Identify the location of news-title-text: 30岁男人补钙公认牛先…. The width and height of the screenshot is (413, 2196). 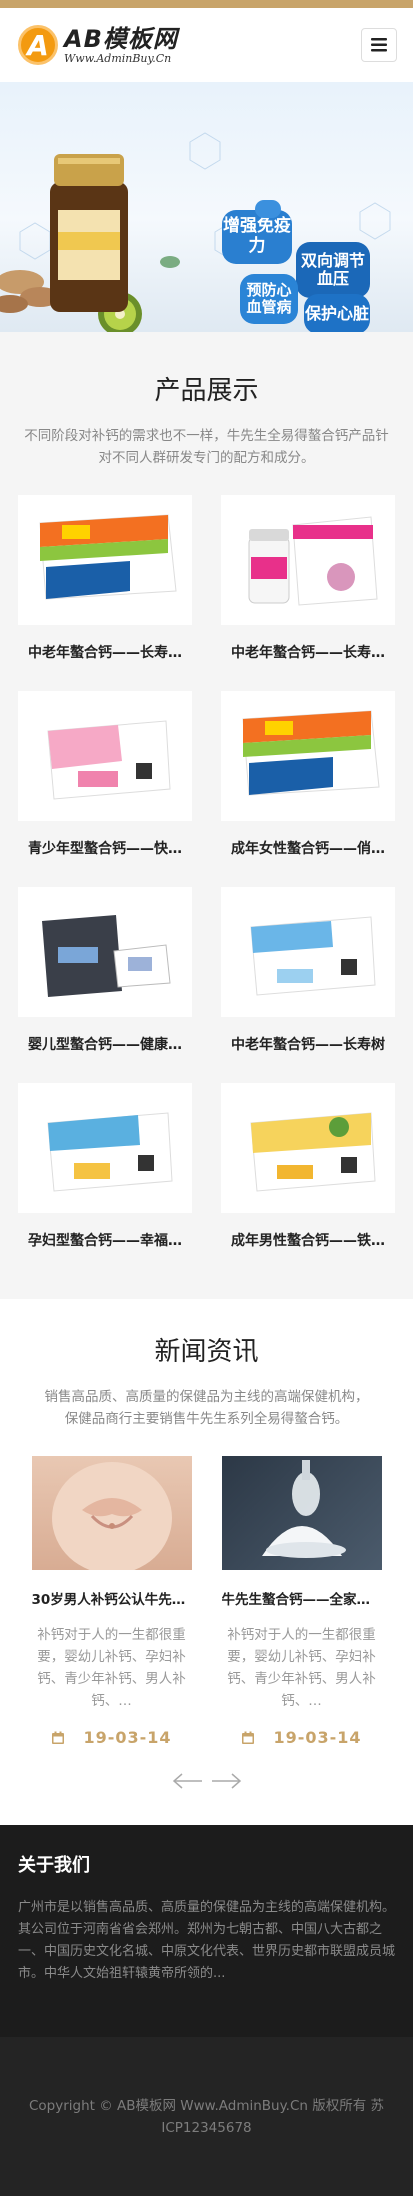
(112, 1598).